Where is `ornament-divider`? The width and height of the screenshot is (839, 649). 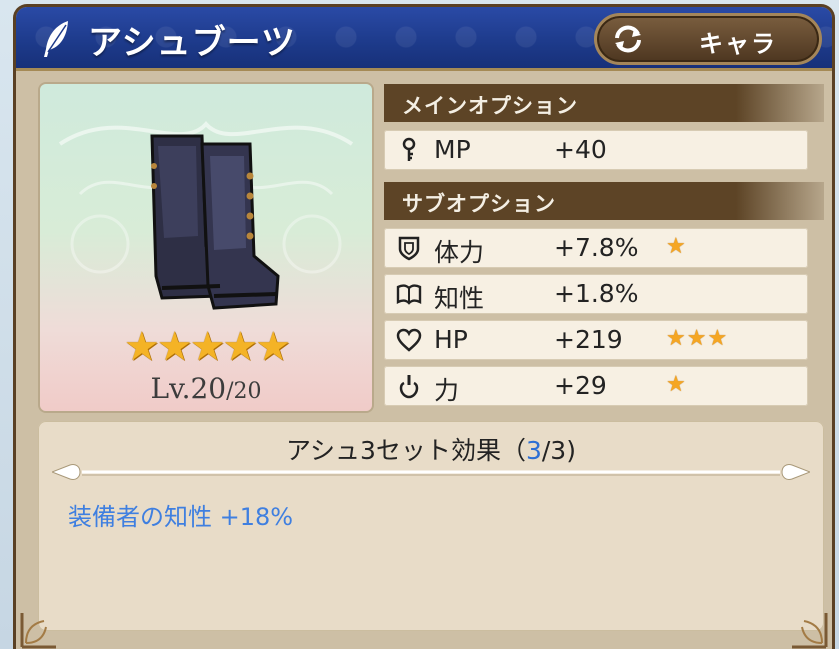 ornament-divider is located at coordinates (431, 472).